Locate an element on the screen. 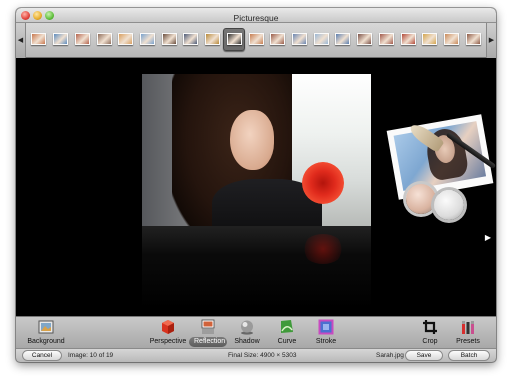  title-bar: Picturesque is located at coordinates (256, 15).